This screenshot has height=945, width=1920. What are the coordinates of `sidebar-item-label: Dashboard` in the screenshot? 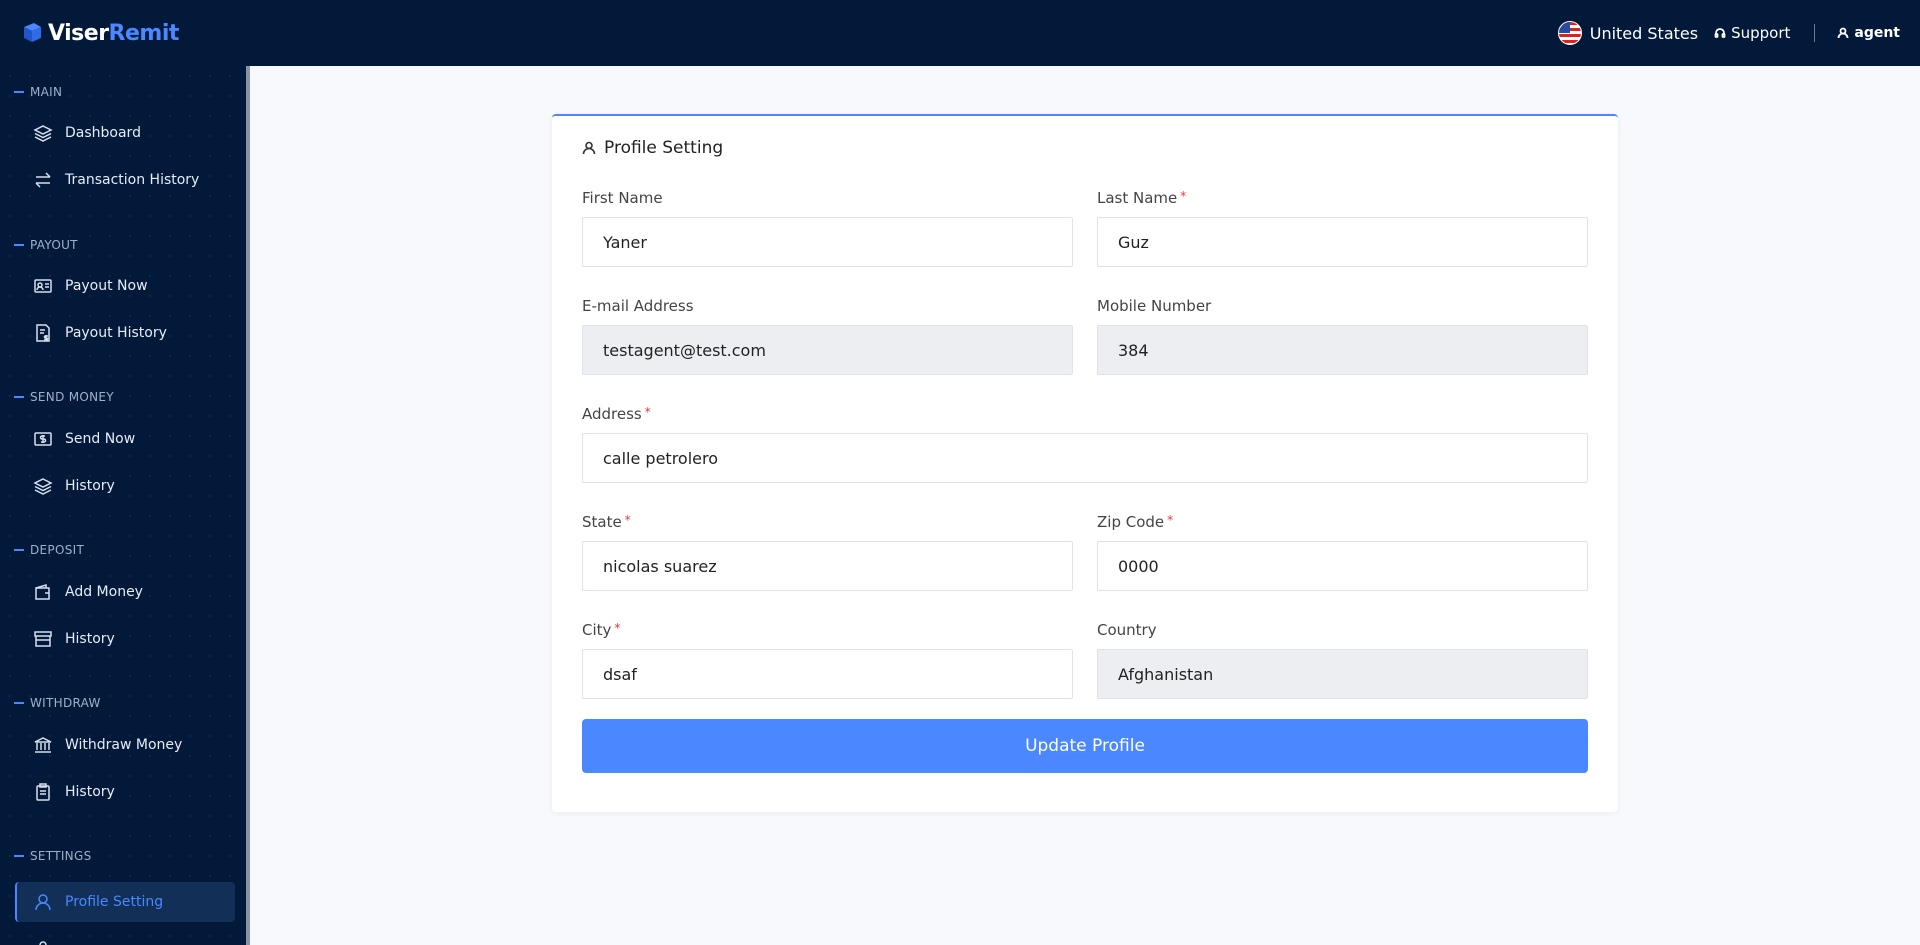 It's located at (103, 133).